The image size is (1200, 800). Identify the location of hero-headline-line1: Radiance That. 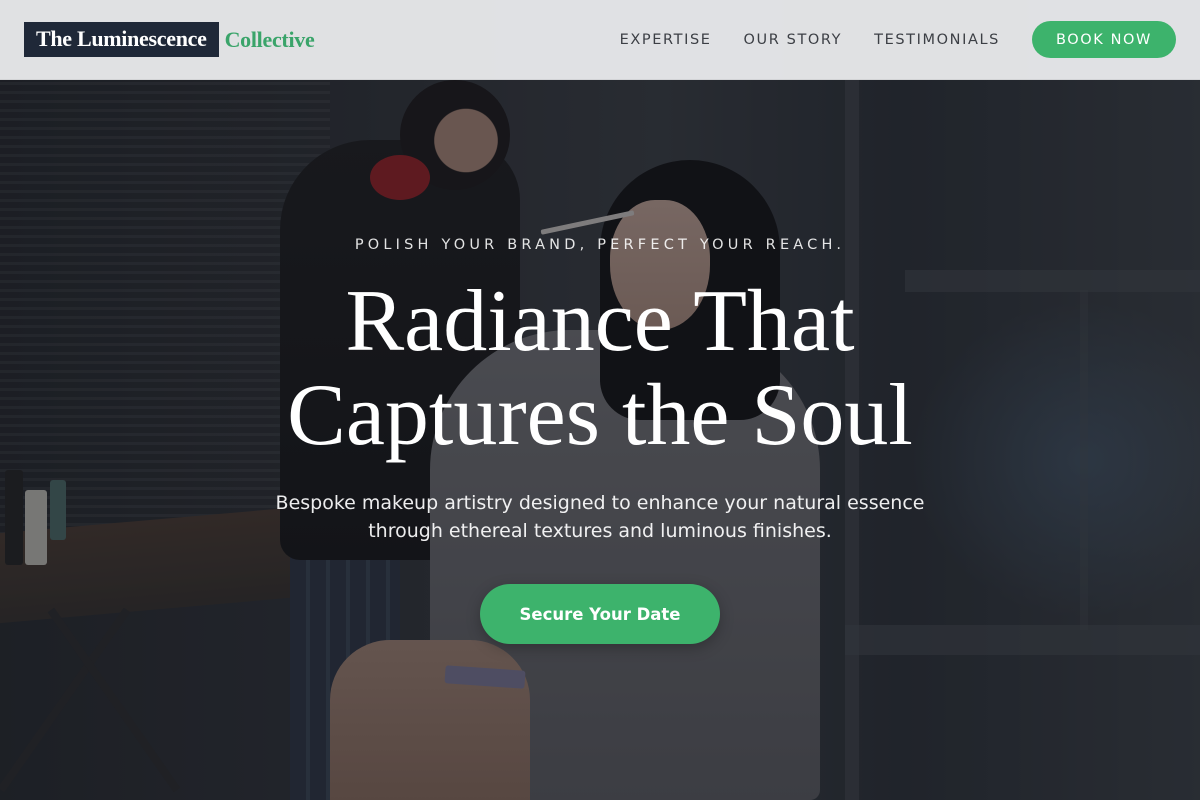
(600, 321).